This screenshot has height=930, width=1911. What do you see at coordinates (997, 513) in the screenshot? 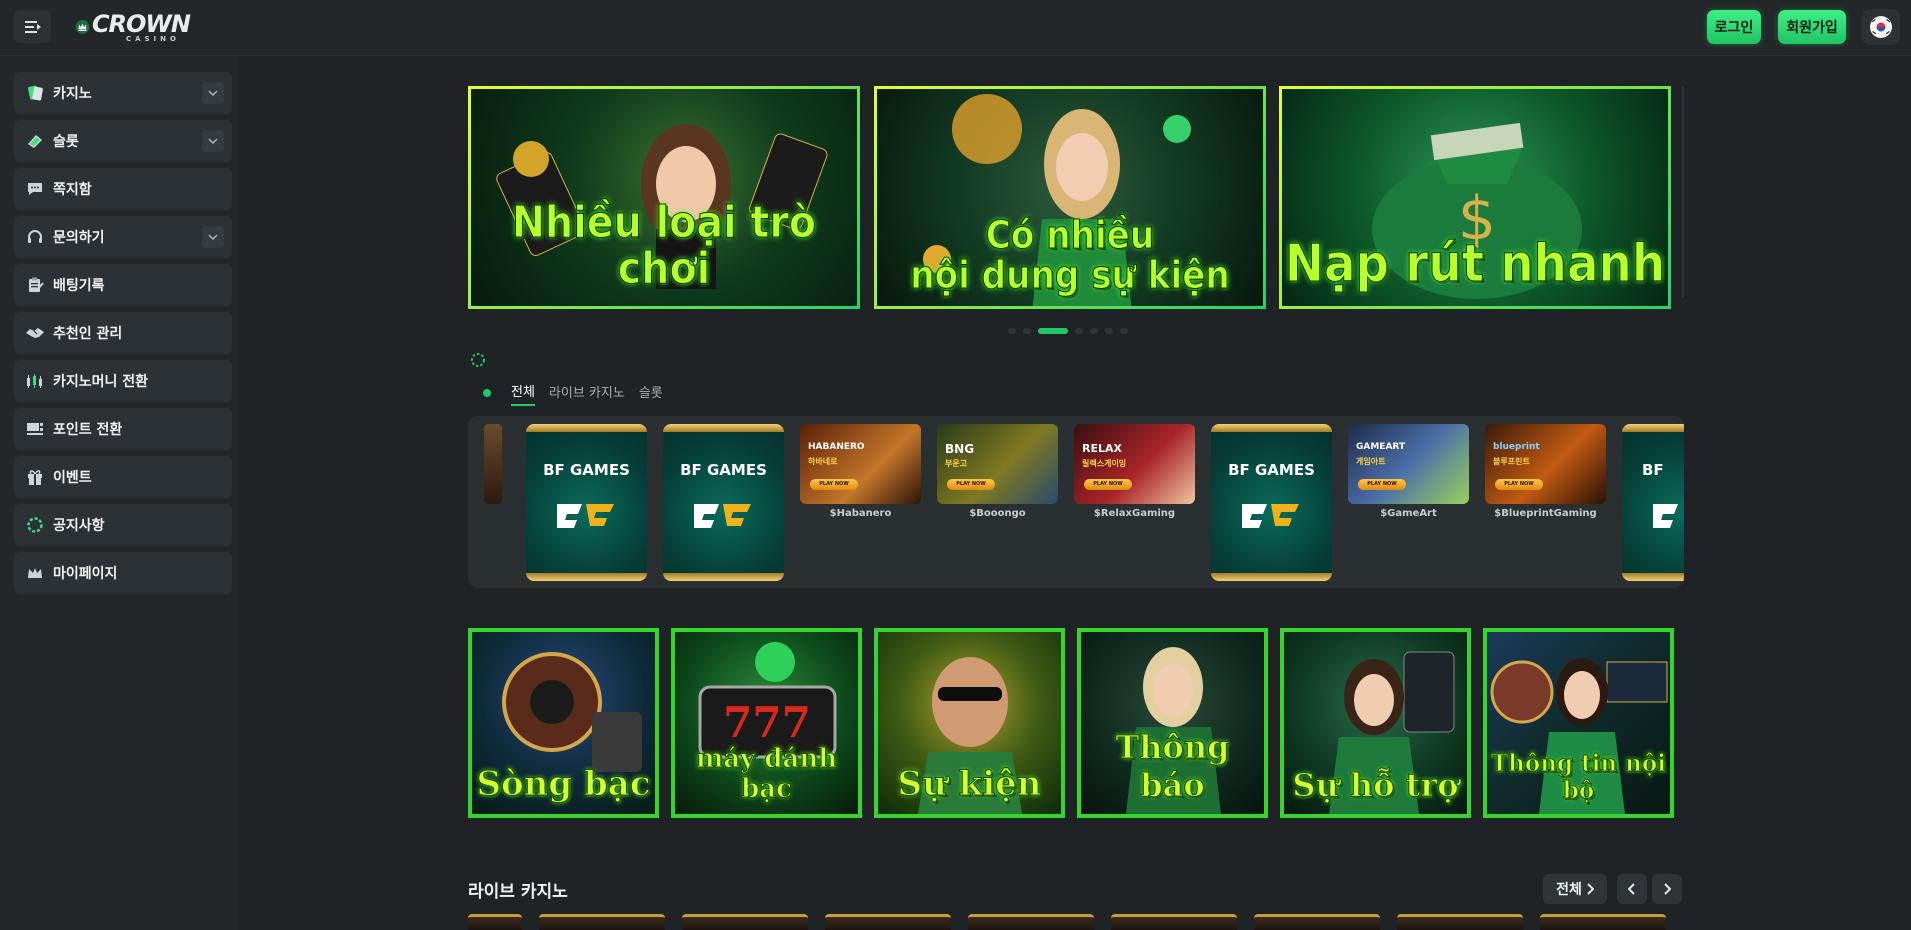
I see `provider-label: $Booongo` at bounding box center [997, 513].